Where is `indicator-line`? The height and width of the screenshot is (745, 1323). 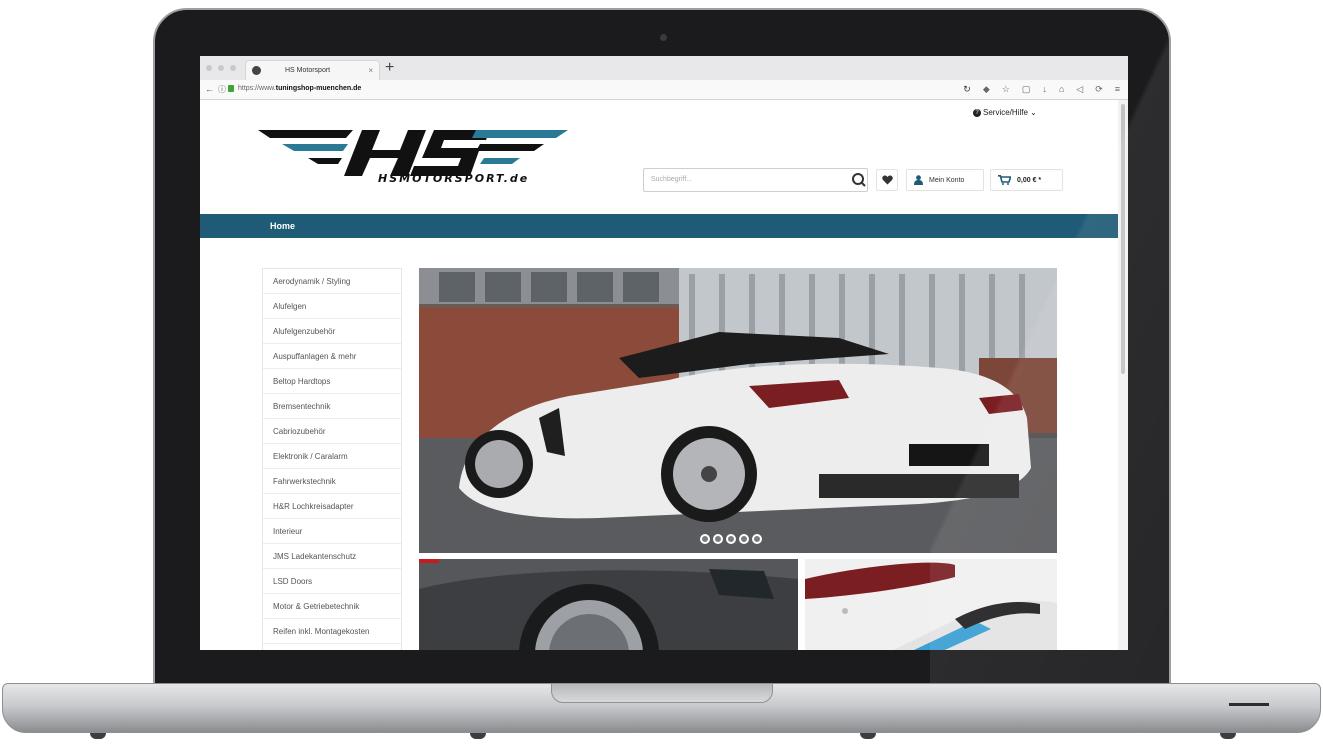
indicator-line is located at coordinates (1249, 704).